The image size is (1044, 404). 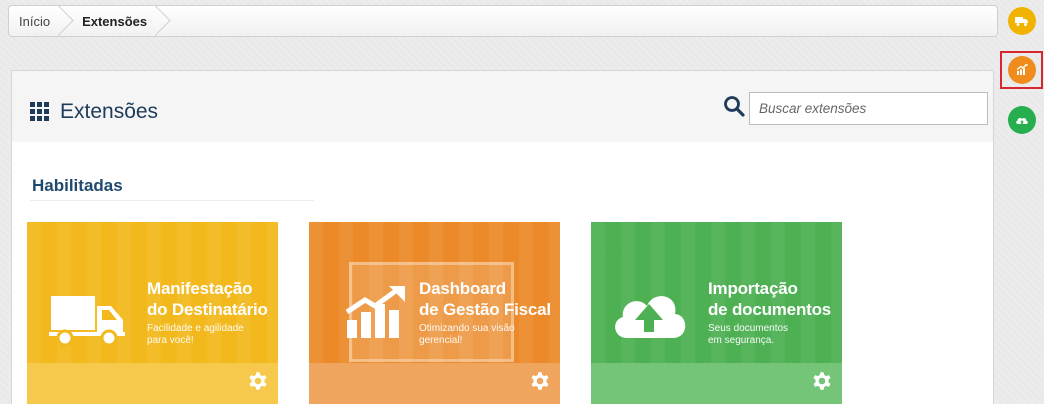 What do you see at coordinates (462, 288) in the screenshot?
I see `card-title-line: Dashboard` at bounding box center [462, 288].